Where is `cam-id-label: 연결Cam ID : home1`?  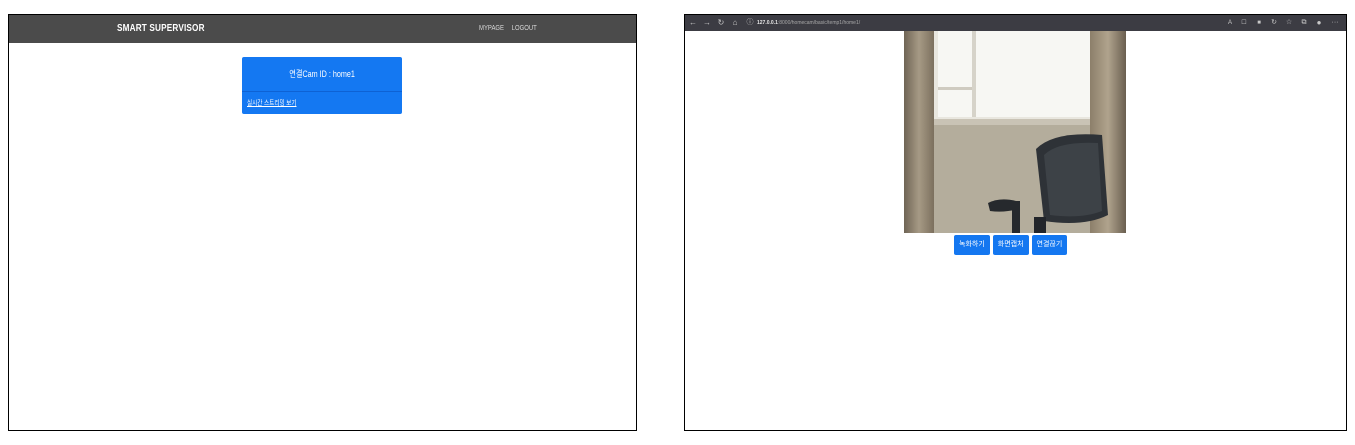
cam-id-label: 연결Cam ID : home1 is located at coordinates (322, 74).